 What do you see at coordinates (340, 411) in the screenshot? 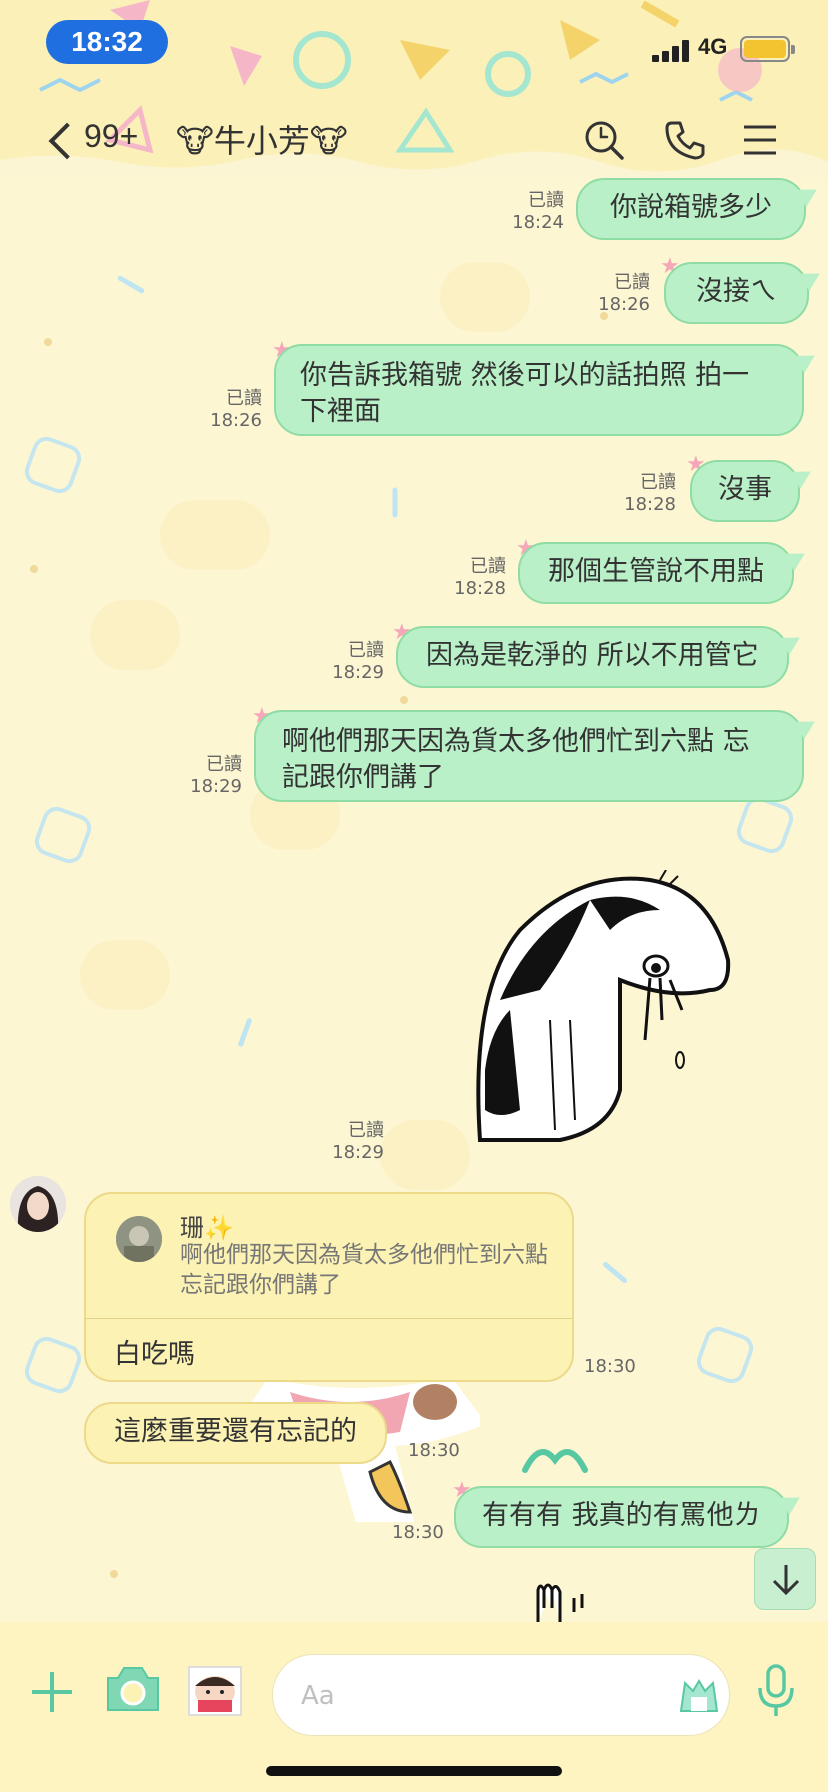
I see `message-text-line: 下裡面` at bounding box center [340, 411].